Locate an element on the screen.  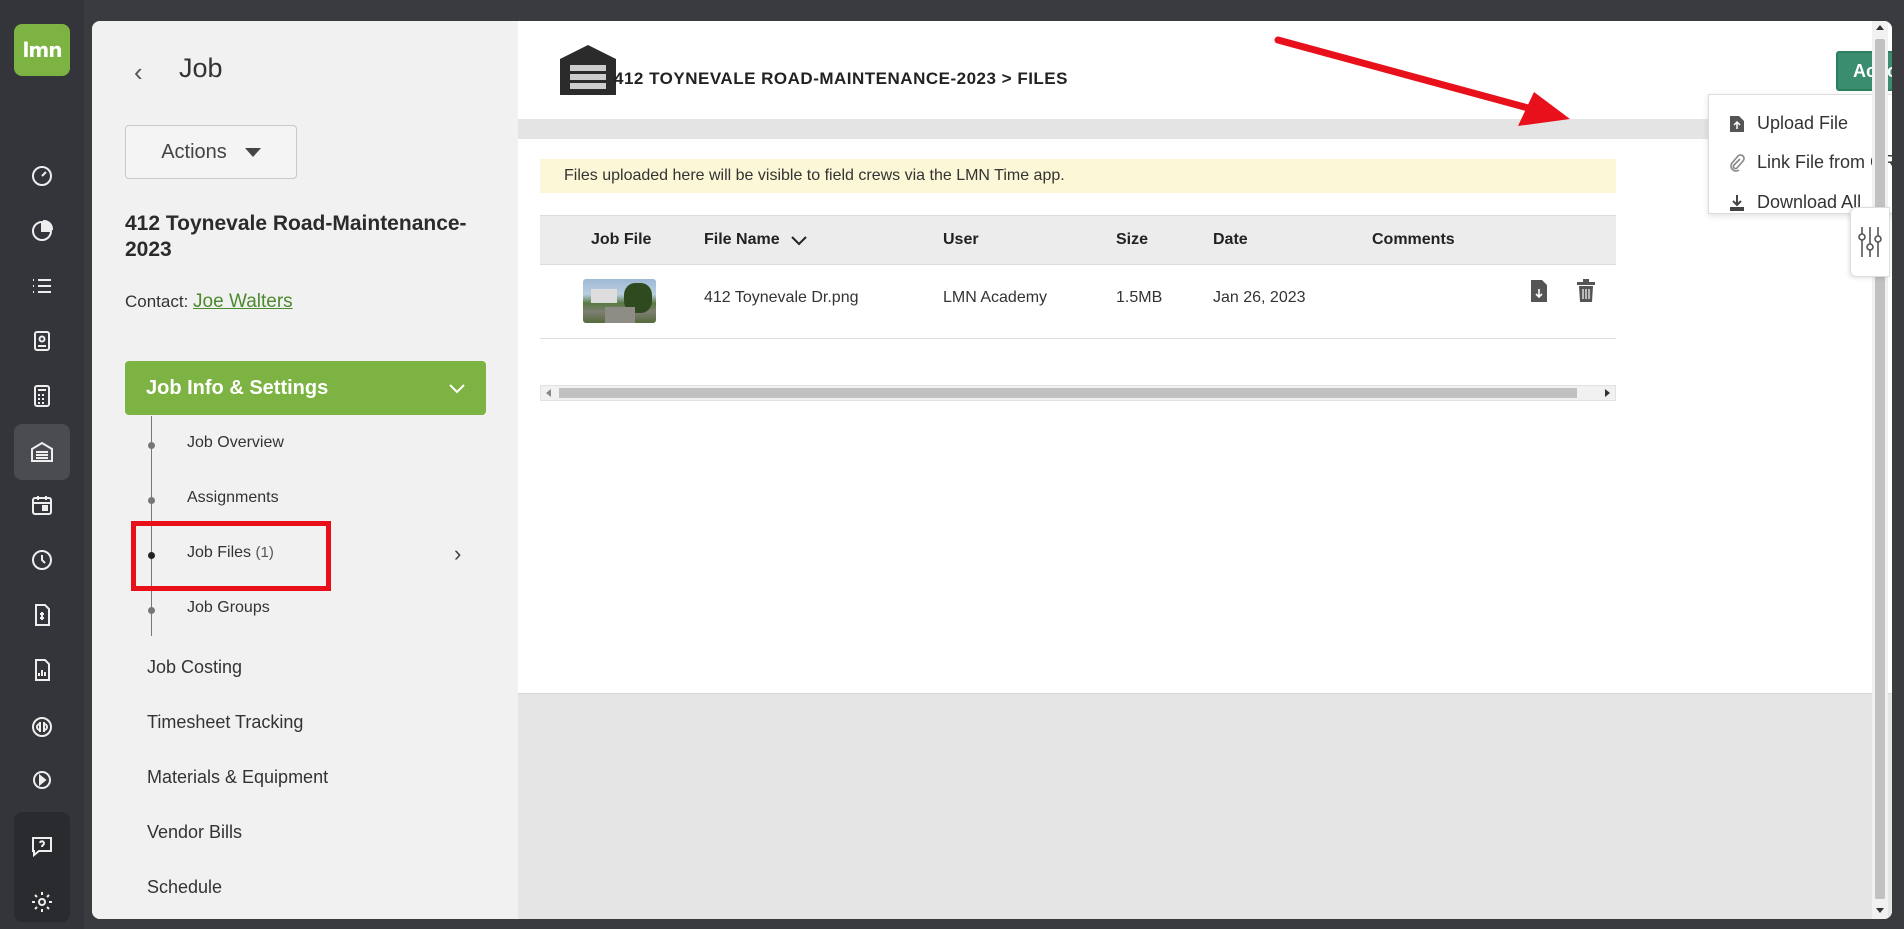
sliders-icon is located at coordinates (1870, 242).